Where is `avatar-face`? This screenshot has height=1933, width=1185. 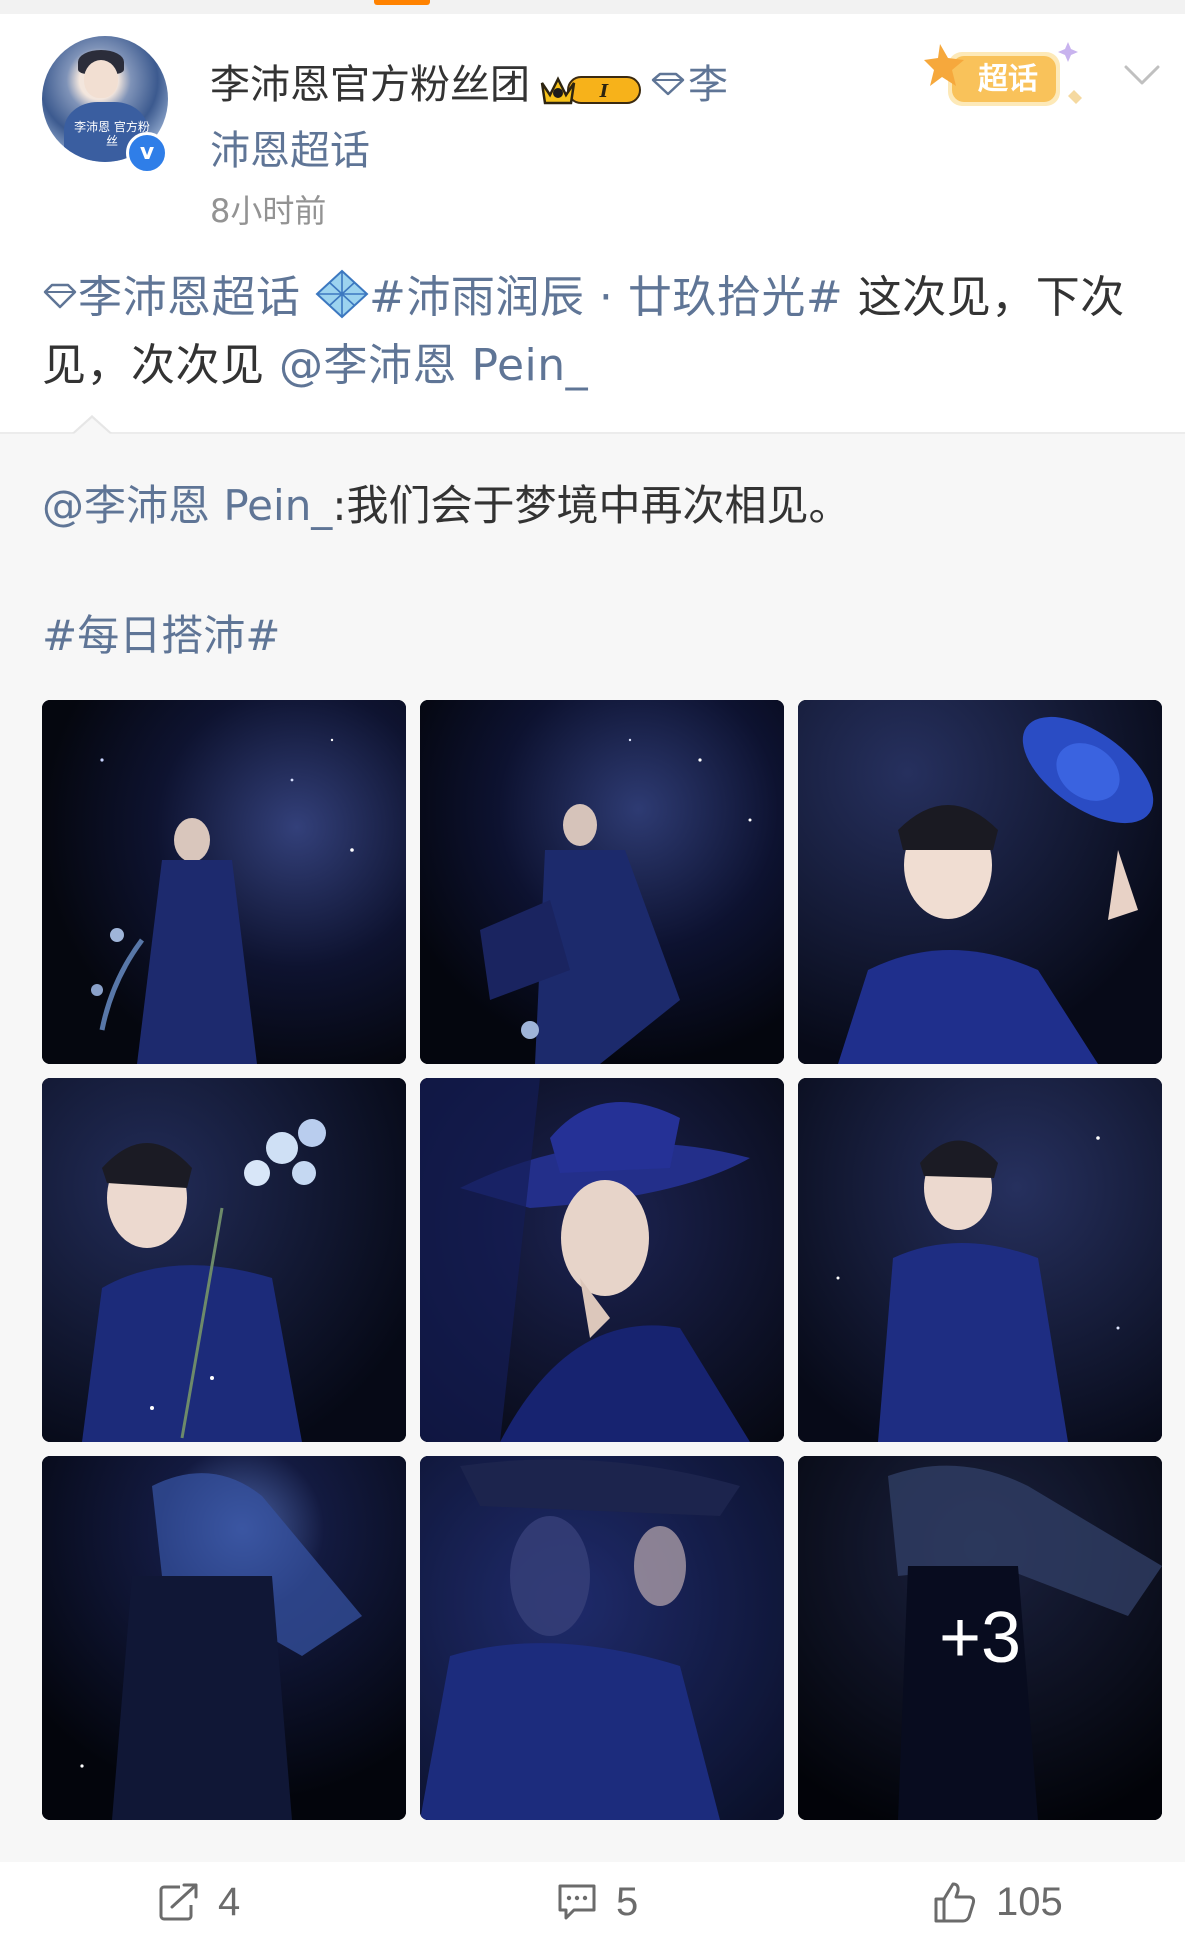
avatar-face is located at coordinates (101, 79).